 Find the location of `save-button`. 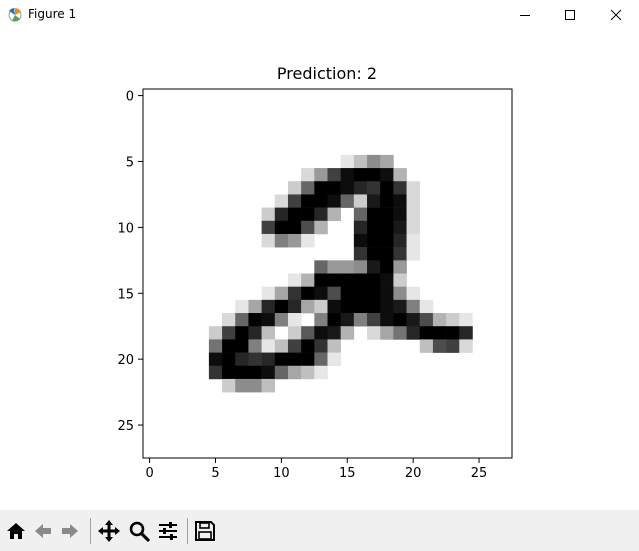

save-button is located at coordinates (205, 531).